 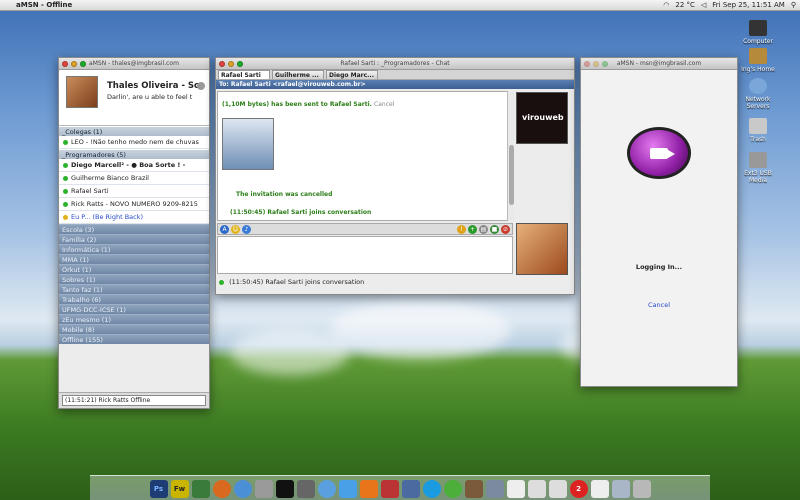 What do you see at coordinates (90, 191) in the screenshot?
I see `contact-label: Rafael Sarti` at bounding box center [90, 191].